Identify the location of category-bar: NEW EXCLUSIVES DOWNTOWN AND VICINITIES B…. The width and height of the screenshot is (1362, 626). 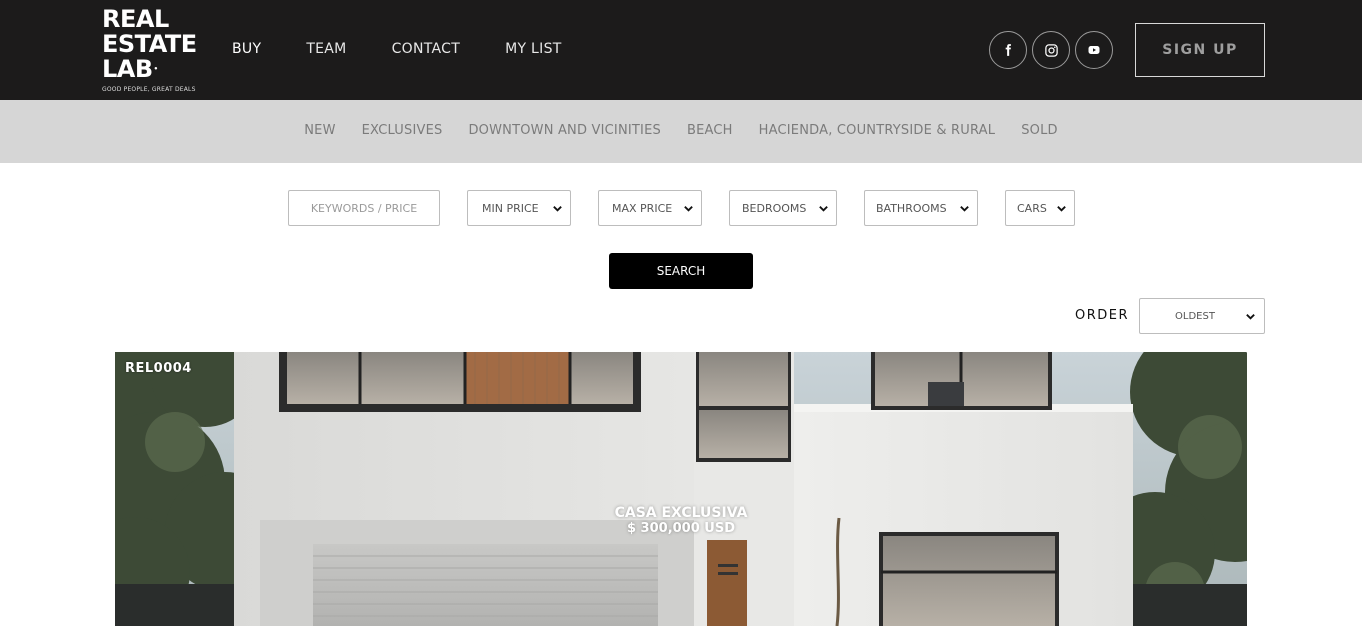
(681, 131).